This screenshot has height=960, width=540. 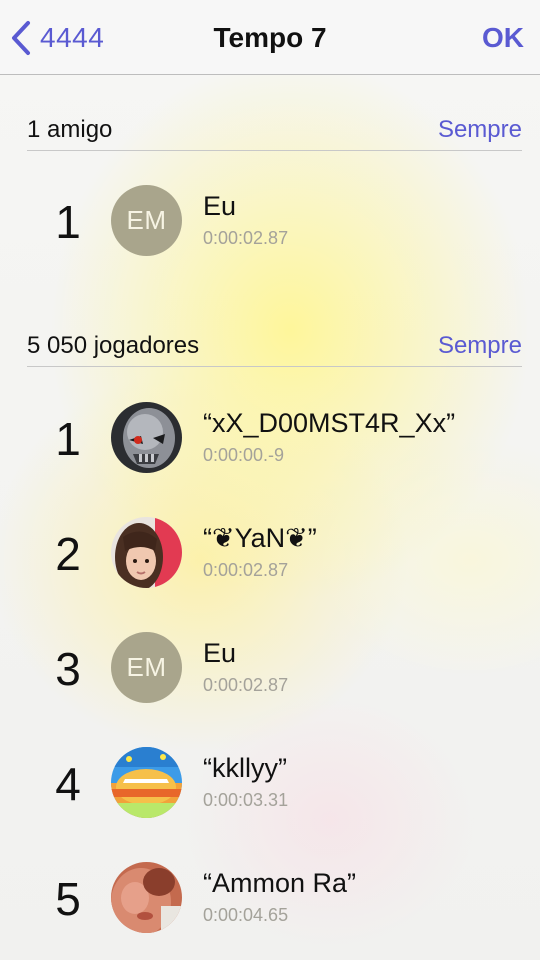 I want to click on page-title: Tempo 7, so click(x=270, y=37).